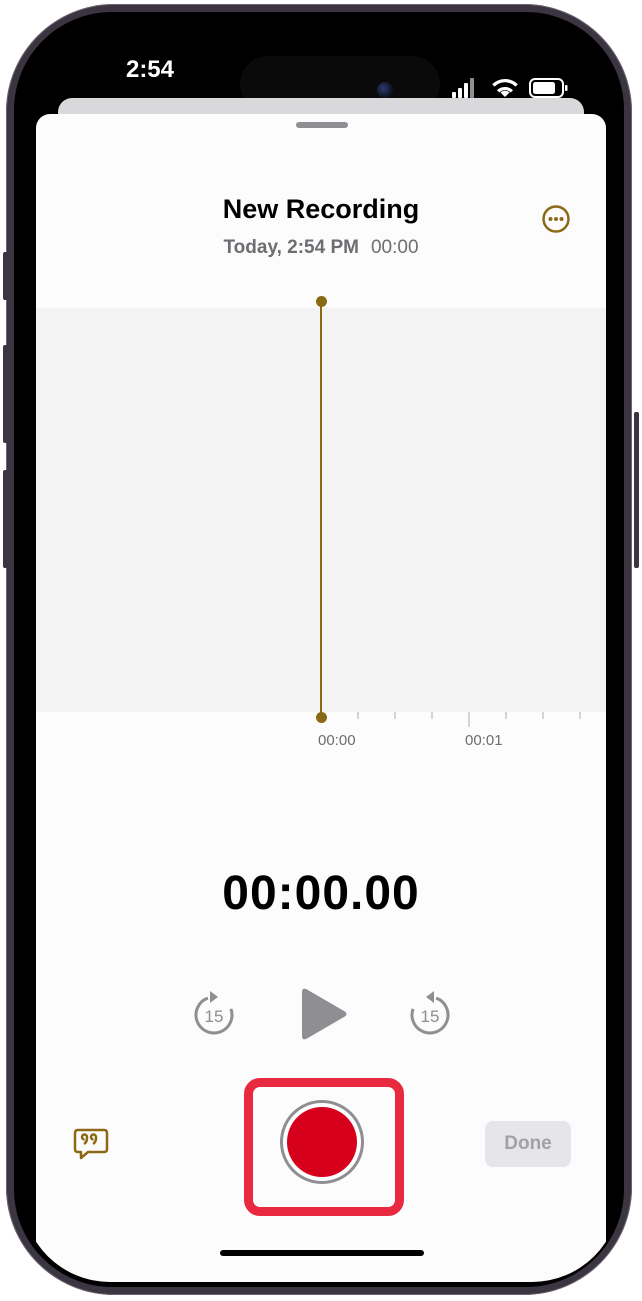 The height and width of the screenshot is (1301, 642). I want to click on action-button, so click(5, 276).